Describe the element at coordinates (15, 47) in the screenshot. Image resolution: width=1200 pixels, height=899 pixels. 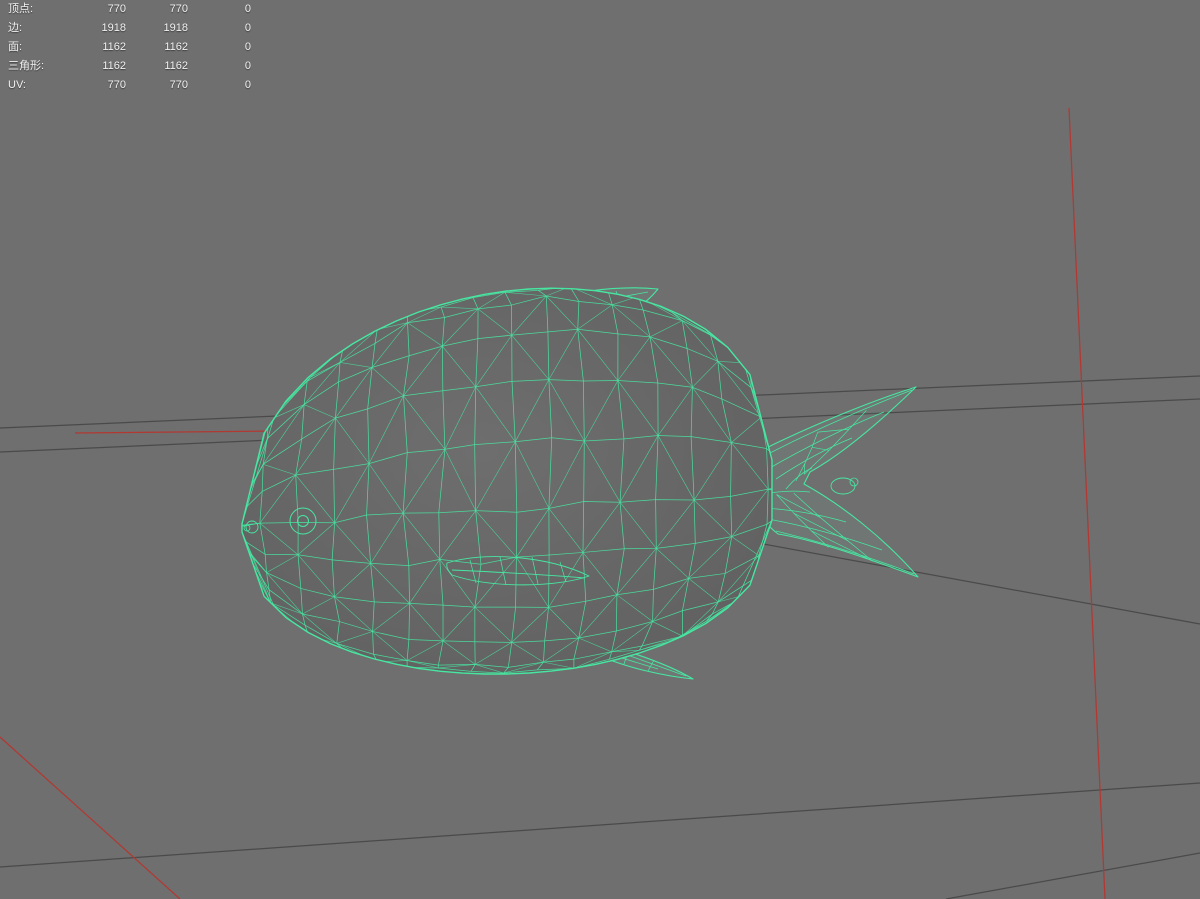
I see `stat-label: 面:` at that location.